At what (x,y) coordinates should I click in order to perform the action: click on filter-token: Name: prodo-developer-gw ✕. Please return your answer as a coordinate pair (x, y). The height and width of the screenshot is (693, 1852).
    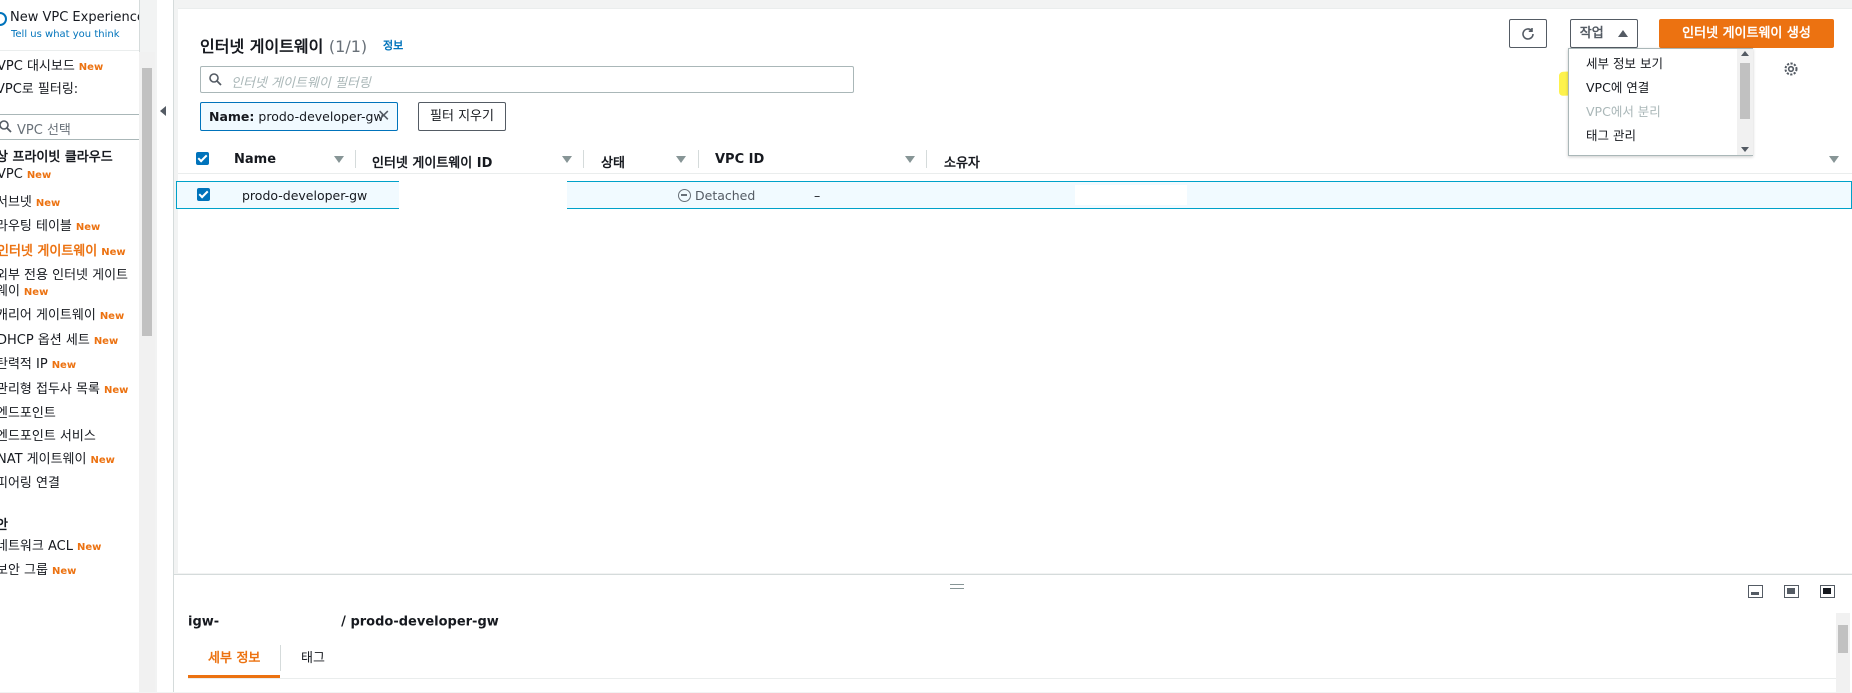
    Looking at the image, I should click on (299, 116).